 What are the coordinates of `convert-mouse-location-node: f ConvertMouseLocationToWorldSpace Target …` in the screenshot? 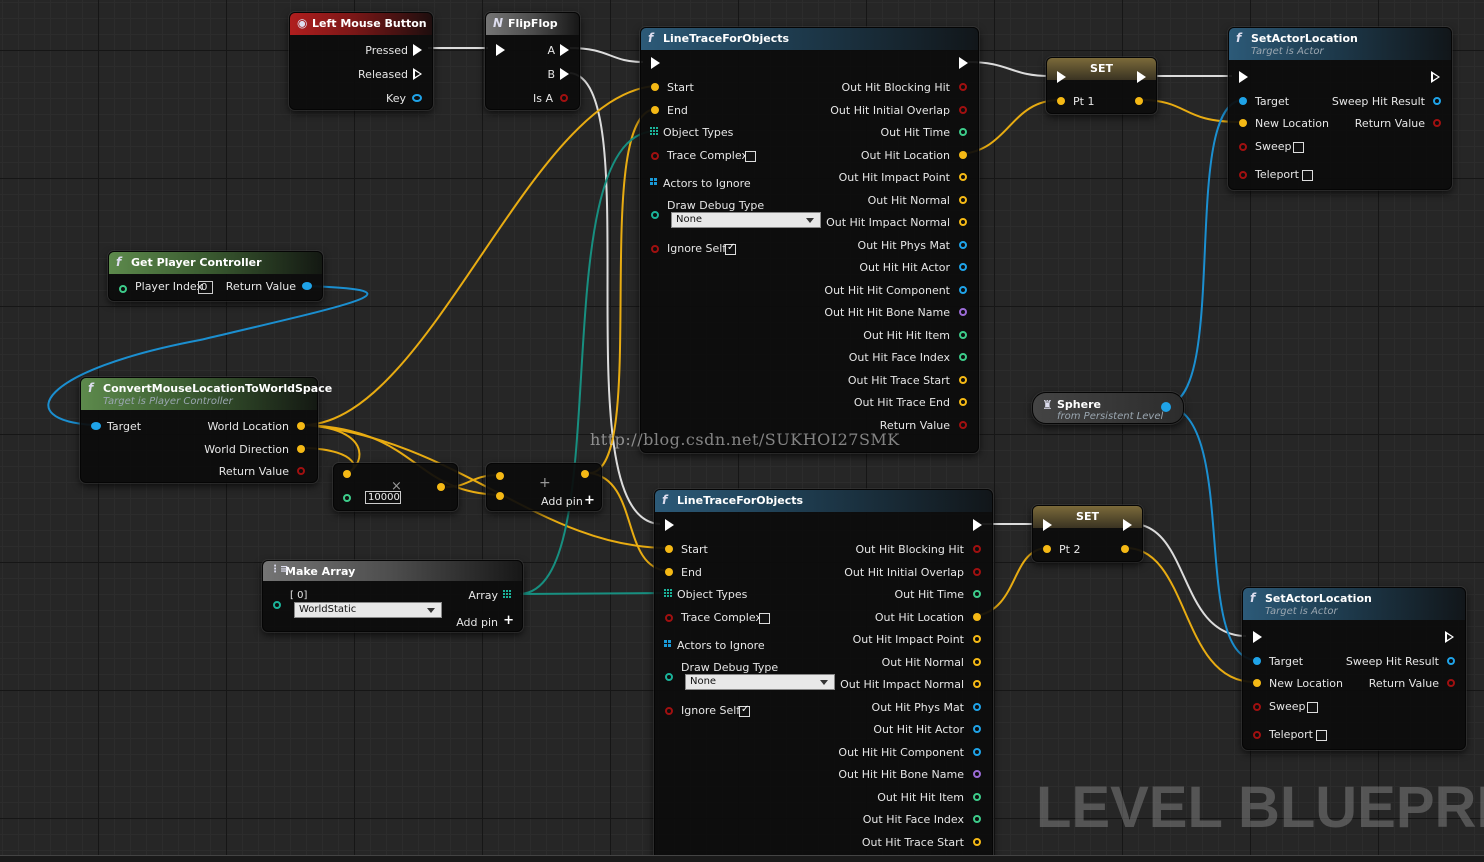 It's located at (206, 430).